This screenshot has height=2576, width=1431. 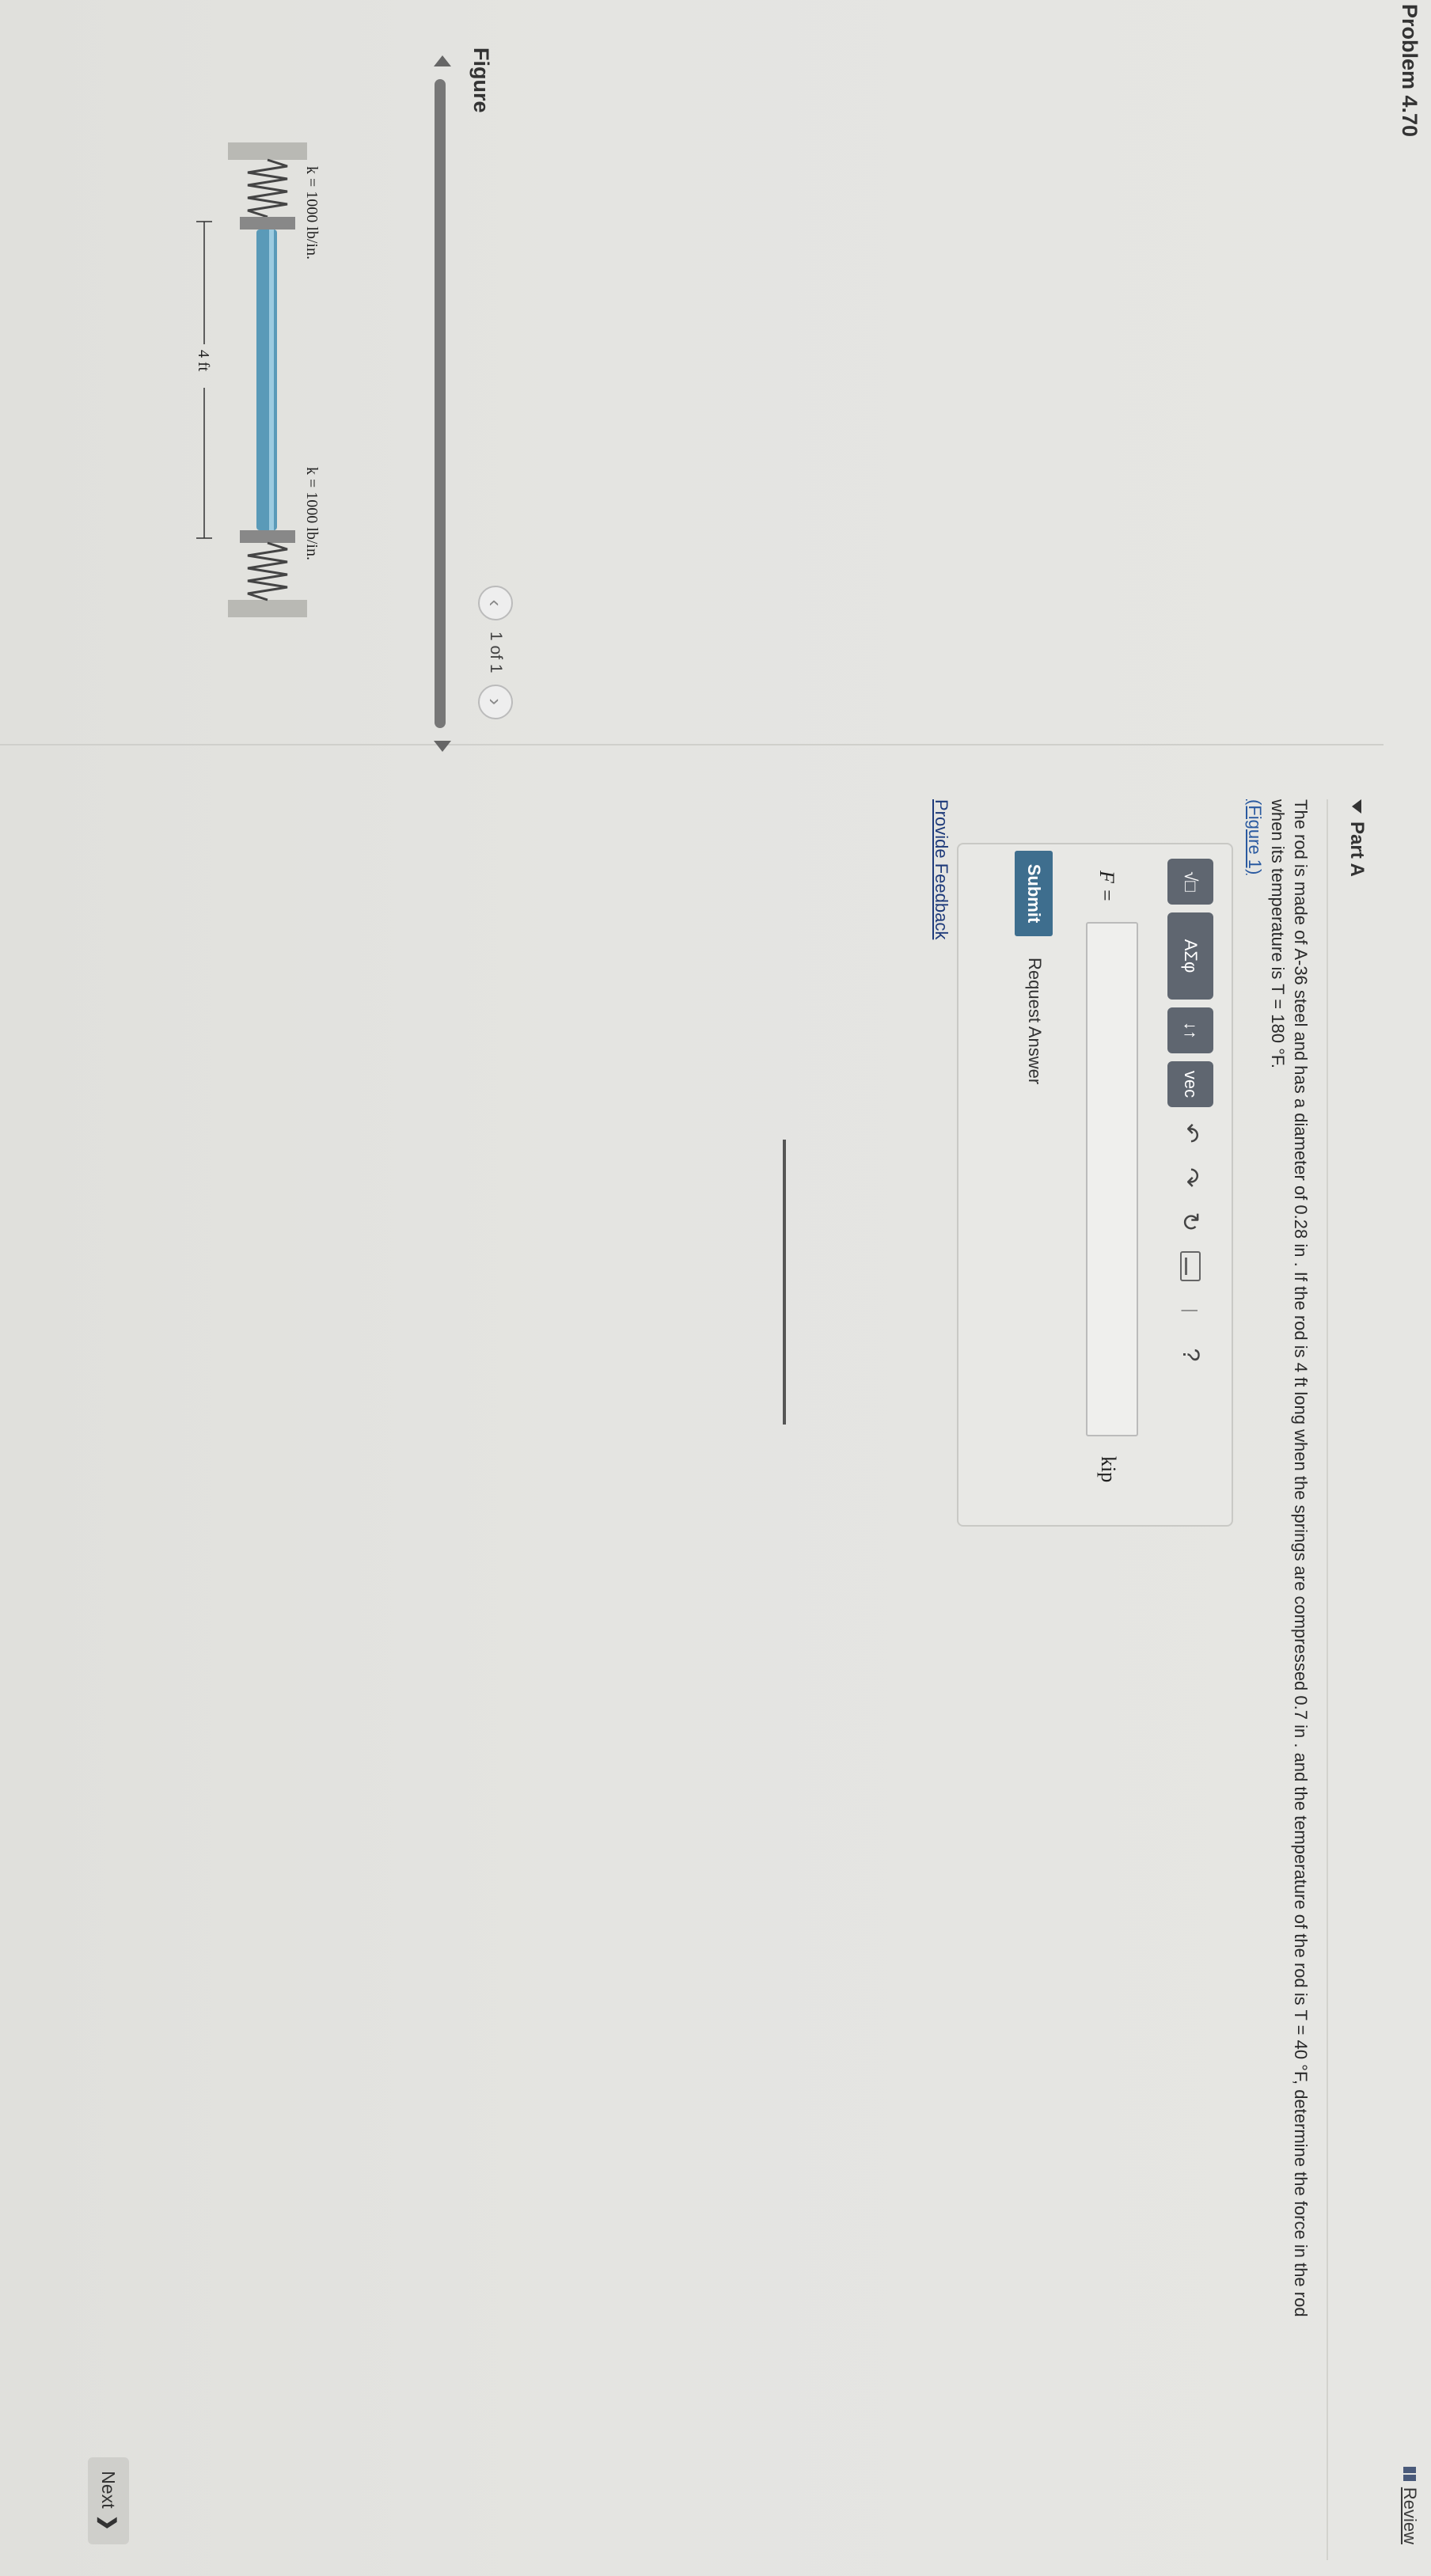 What do you see at coordinates (312, 513) in the screenshot?
I see `k-right-label: k = 1000 lb/in.` at bounding box center [312, 513].